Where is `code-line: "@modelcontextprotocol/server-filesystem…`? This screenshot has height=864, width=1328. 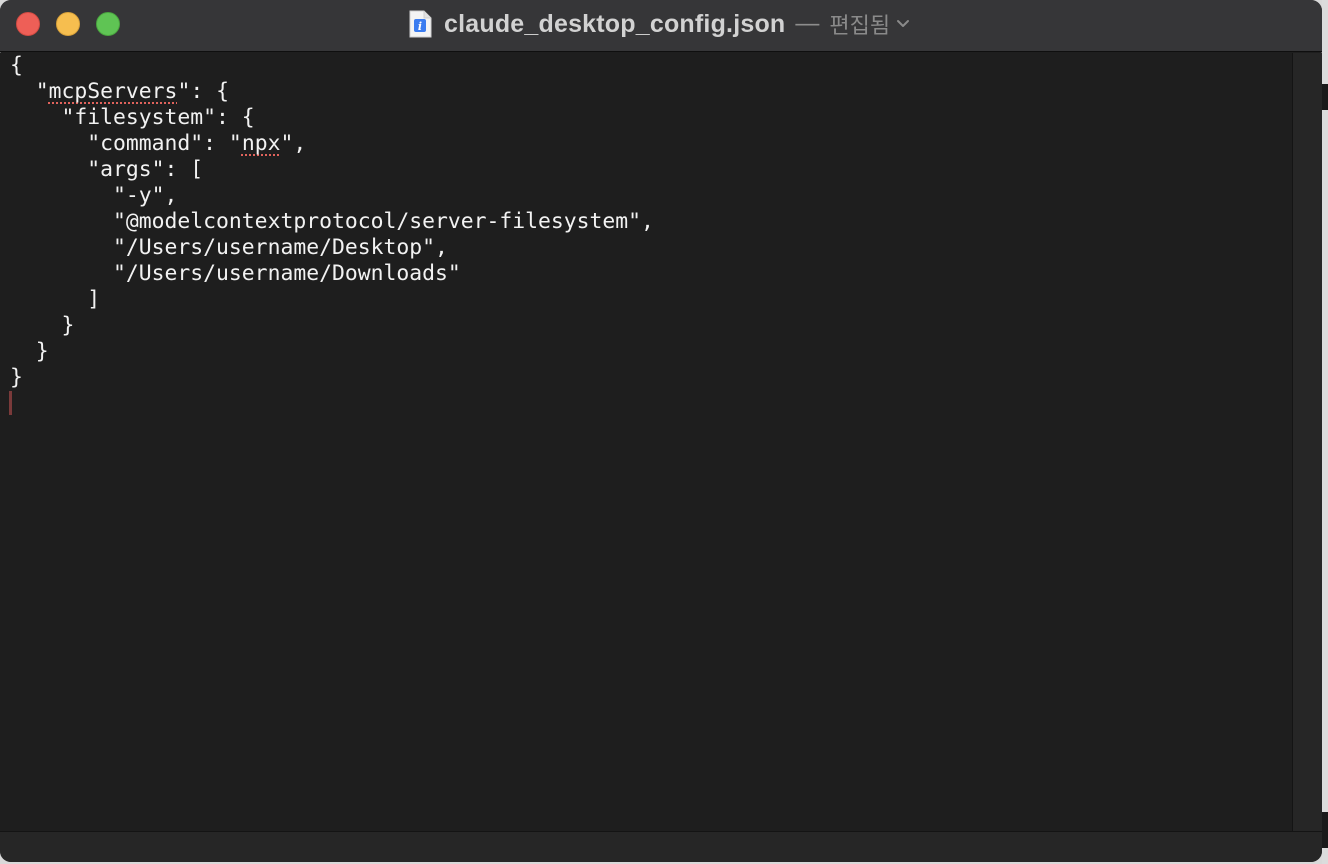 code-line: "@modelcontextprotocol/server-filesystem… is located at coordinates (332, 221).